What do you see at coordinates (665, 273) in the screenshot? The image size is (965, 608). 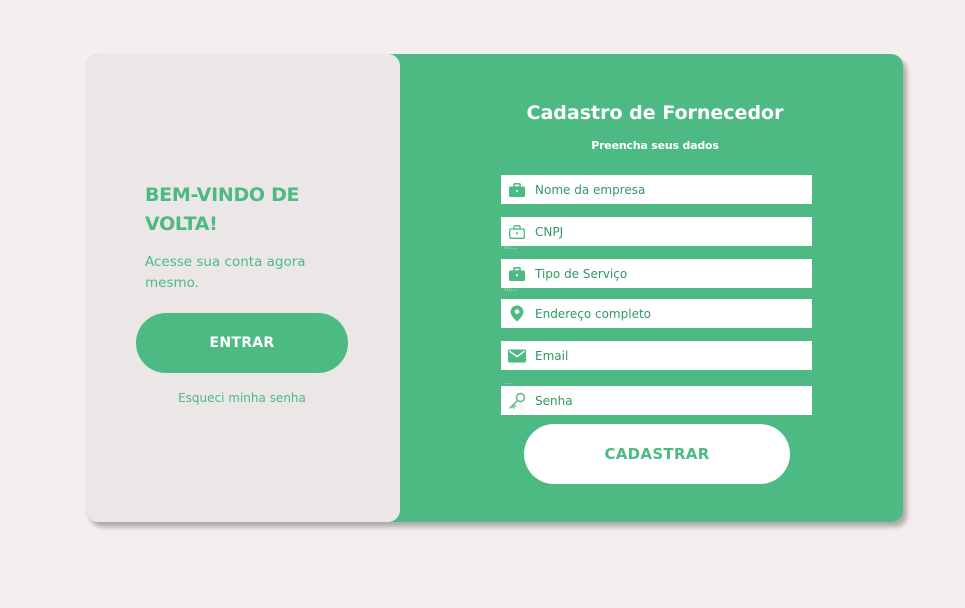 I see `service-type-input` at bounding box center [665, 273].